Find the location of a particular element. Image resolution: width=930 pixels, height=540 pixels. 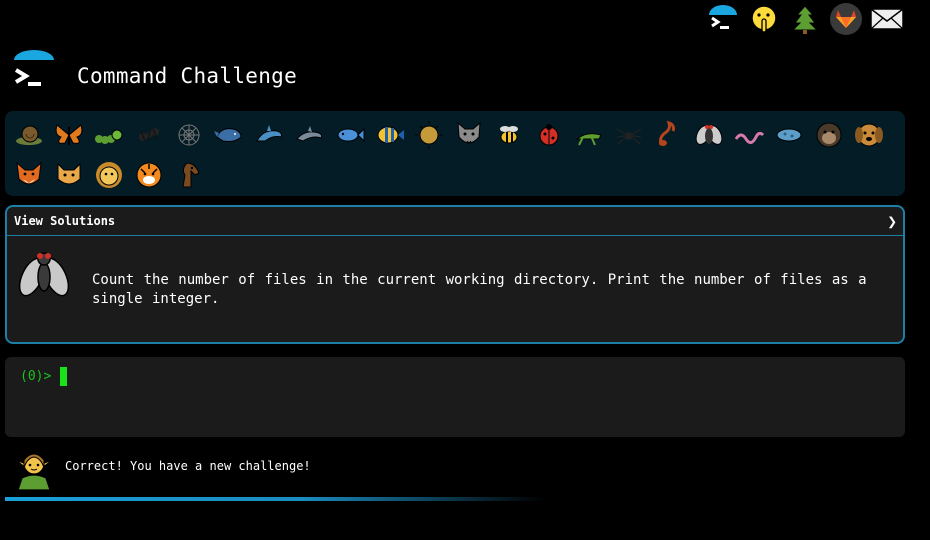

gallery-item-blowfish is located at coordinates (429, 135).